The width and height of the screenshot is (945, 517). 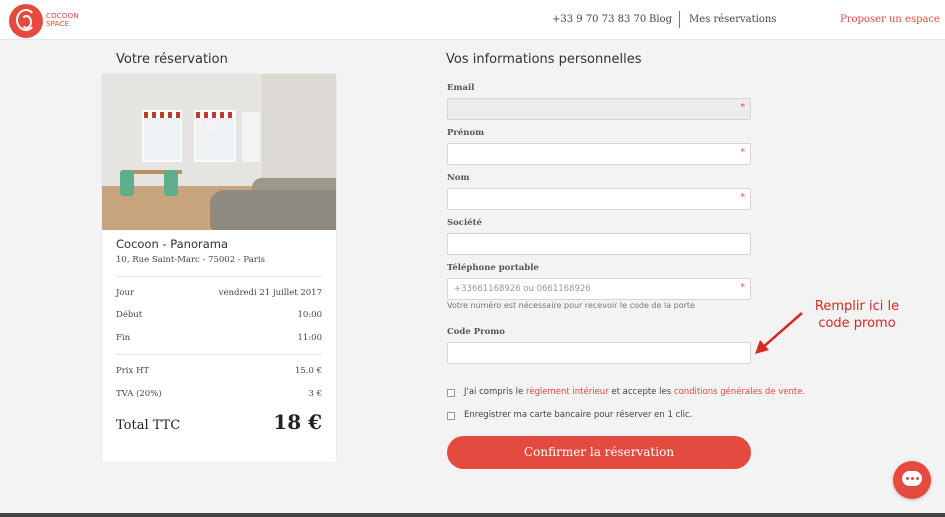 I want to click on promo-code-field, so click(x=599, y=353).